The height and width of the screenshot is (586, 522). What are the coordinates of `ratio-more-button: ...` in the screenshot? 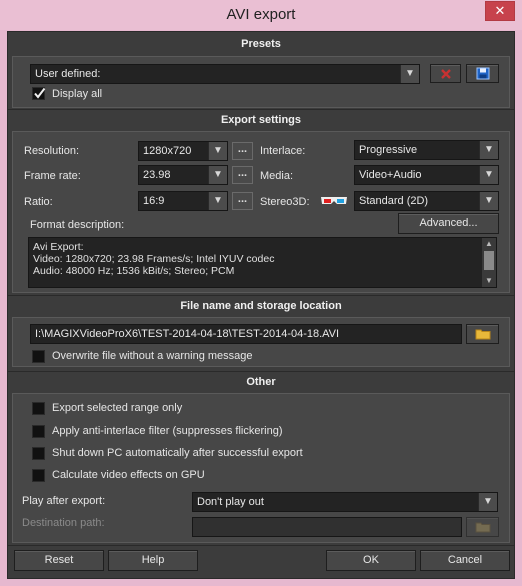 It's located at (242, 201).